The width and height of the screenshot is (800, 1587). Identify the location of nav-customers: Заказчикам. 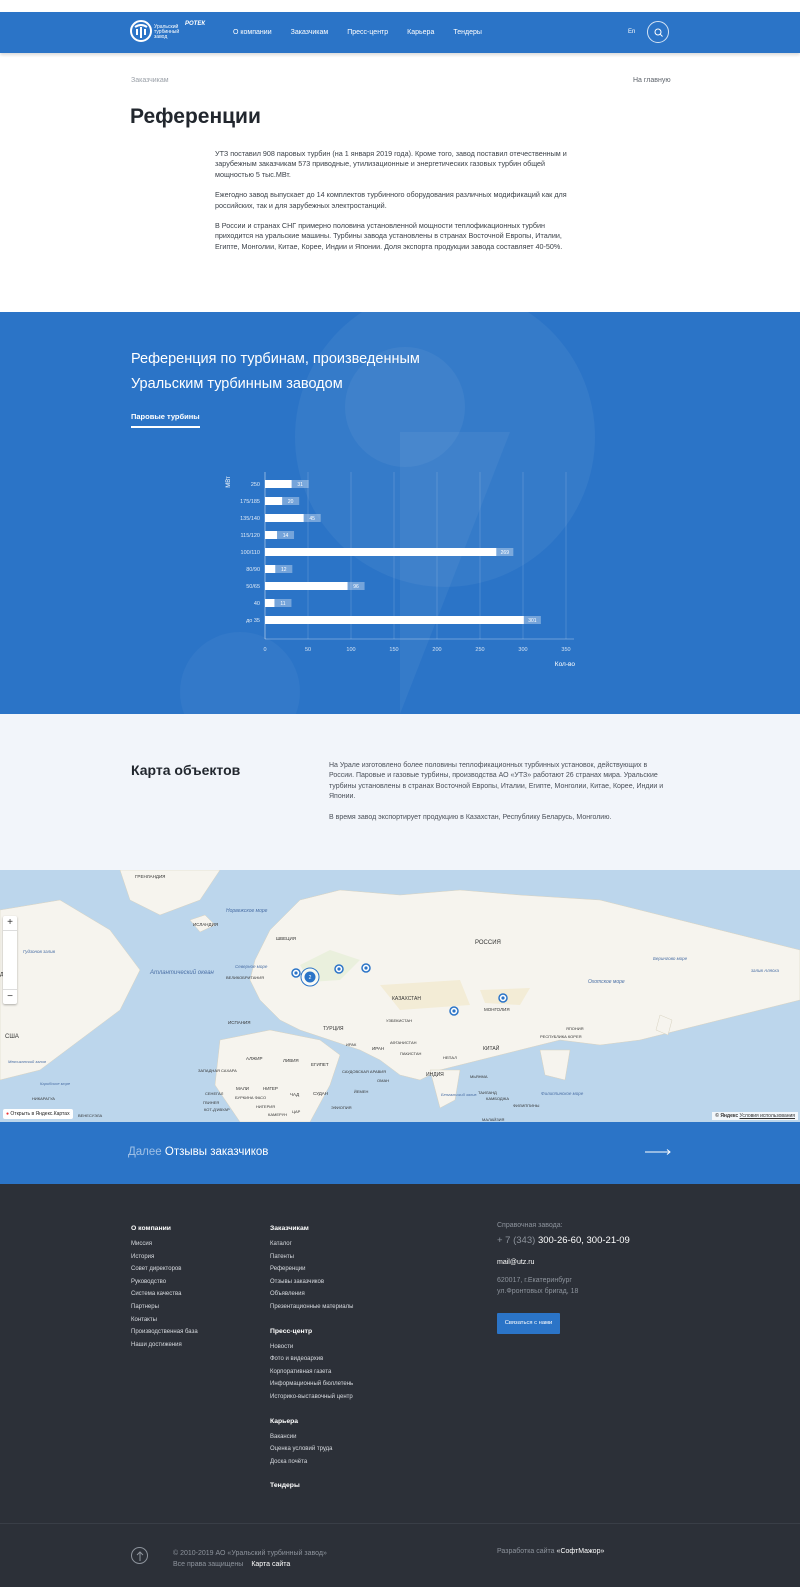
(310, 32).